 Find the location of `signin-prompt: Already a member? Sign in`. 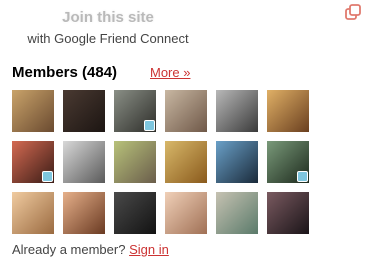

signin-prompt: Already a member? Sign in is located at coordinates (90, 249).